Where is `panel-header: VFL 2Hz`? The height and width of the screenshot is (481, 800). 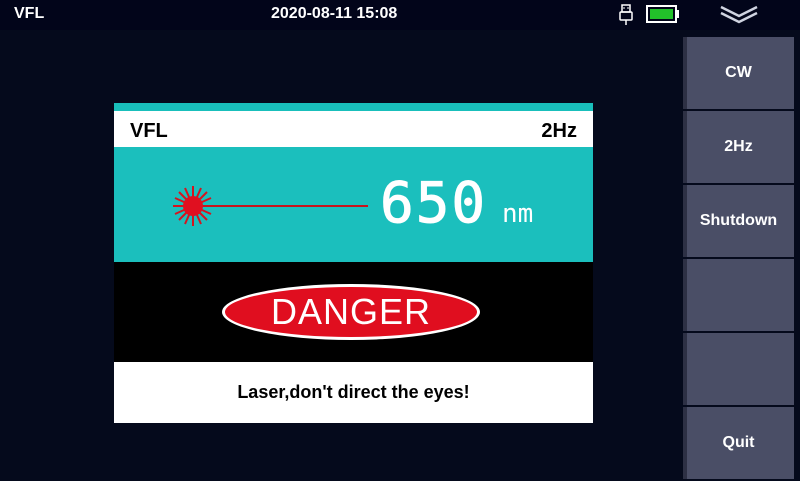
panel-header: VFL 2Hz is located at coordinates (353, 129).